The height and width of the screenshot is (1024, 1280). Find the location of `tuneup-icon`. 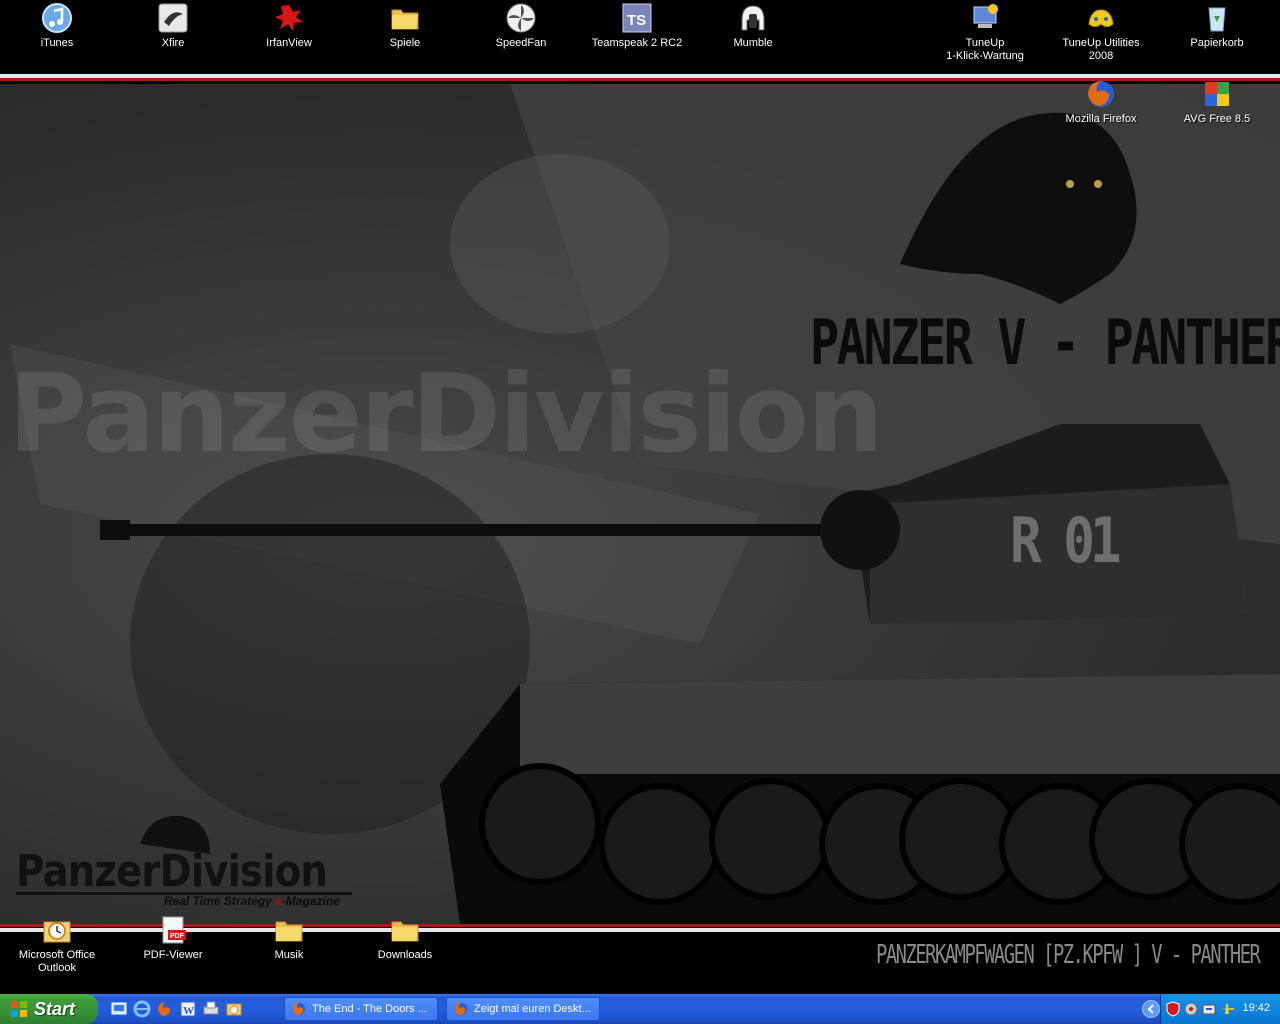

tuneup-icon is located at coordinates (1101, 18).